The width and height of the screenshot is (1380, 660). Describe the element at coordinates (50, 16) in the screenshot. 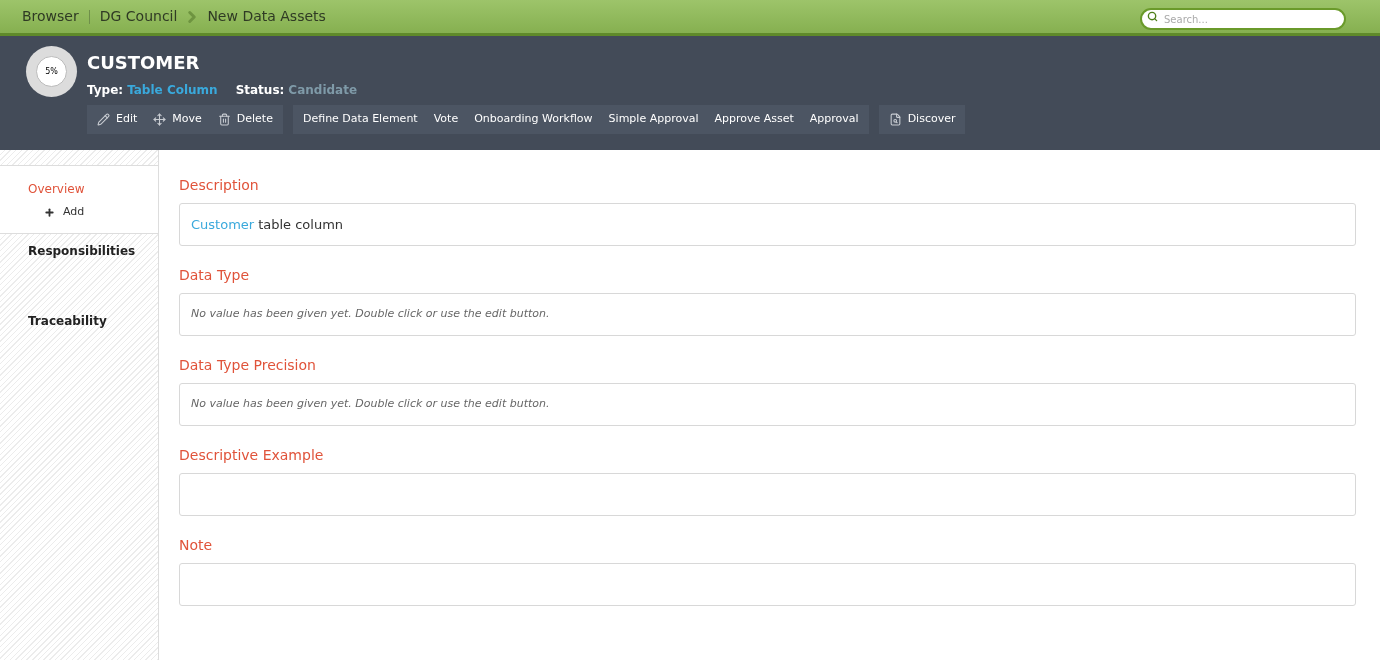

I see `breadcrumb-link: Browser` at that location.